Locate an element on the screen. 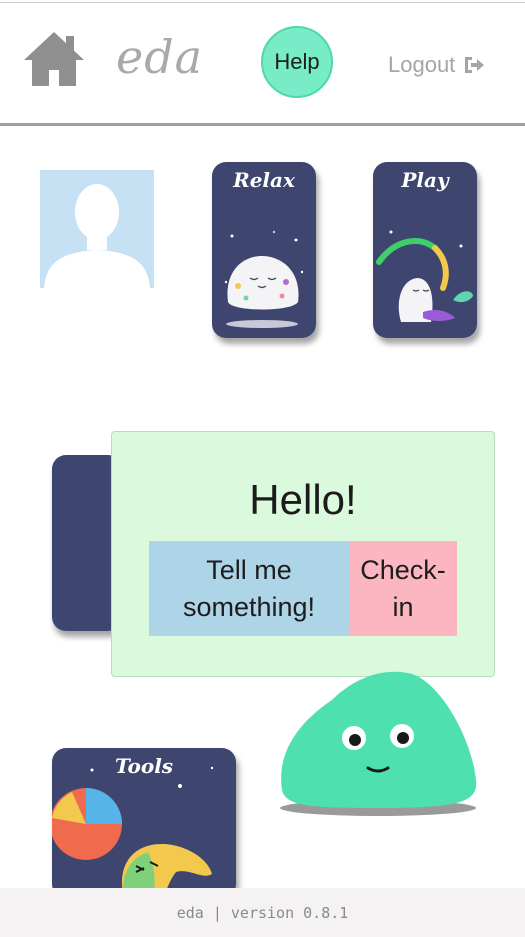 The image size is (525, 937). logout-label: Logout is located at coordinates (422, 64).